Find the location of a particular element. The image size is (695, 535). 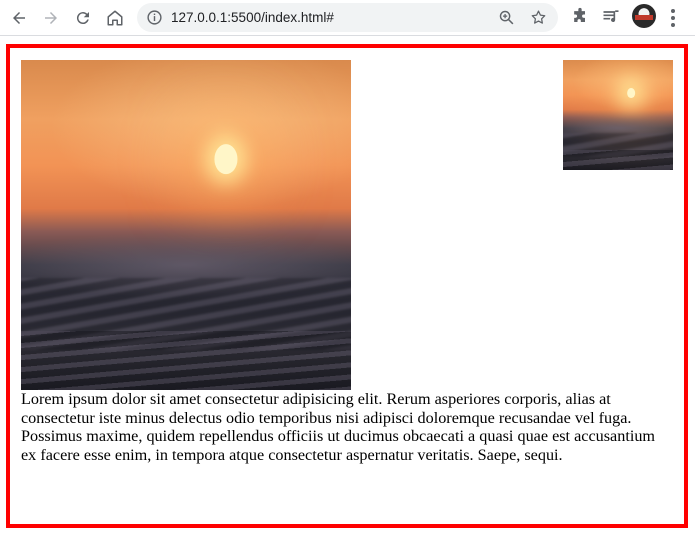

sunset-ocean-small-image is located at coordinates (618, 115).